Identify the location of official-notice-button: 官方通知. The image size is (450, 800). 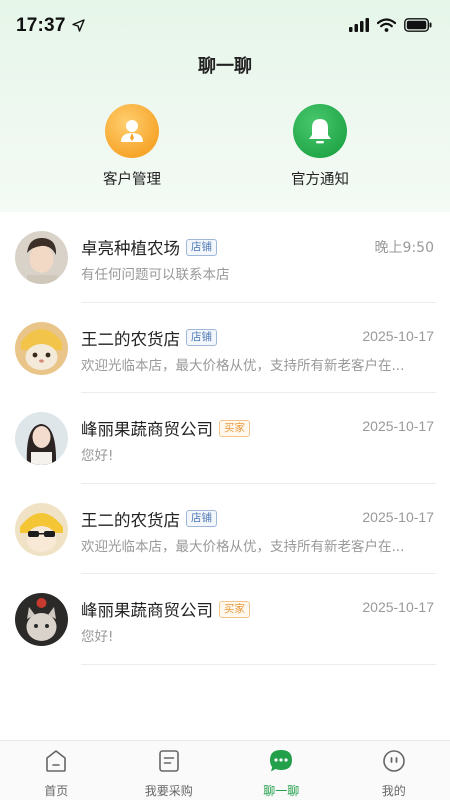
(320, 146).